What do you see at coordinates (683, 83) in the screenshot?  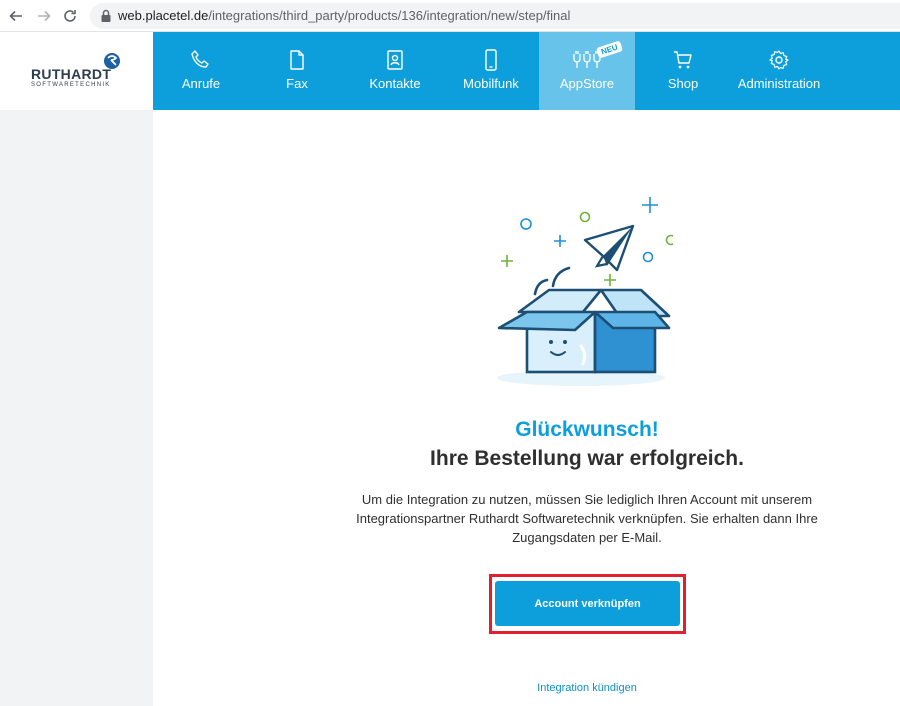 I see `nav-label: Shop` at bounding box center [683, 83].